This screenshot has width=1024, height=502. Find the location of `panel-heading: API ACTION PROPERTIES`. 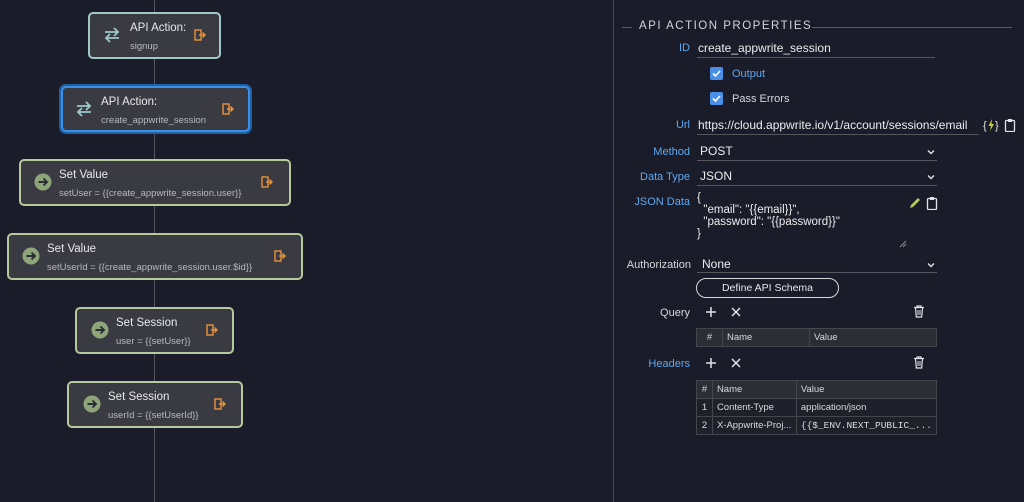

panel-heading: API ACTION PROPERTIES is located at coordinates (726, 26).